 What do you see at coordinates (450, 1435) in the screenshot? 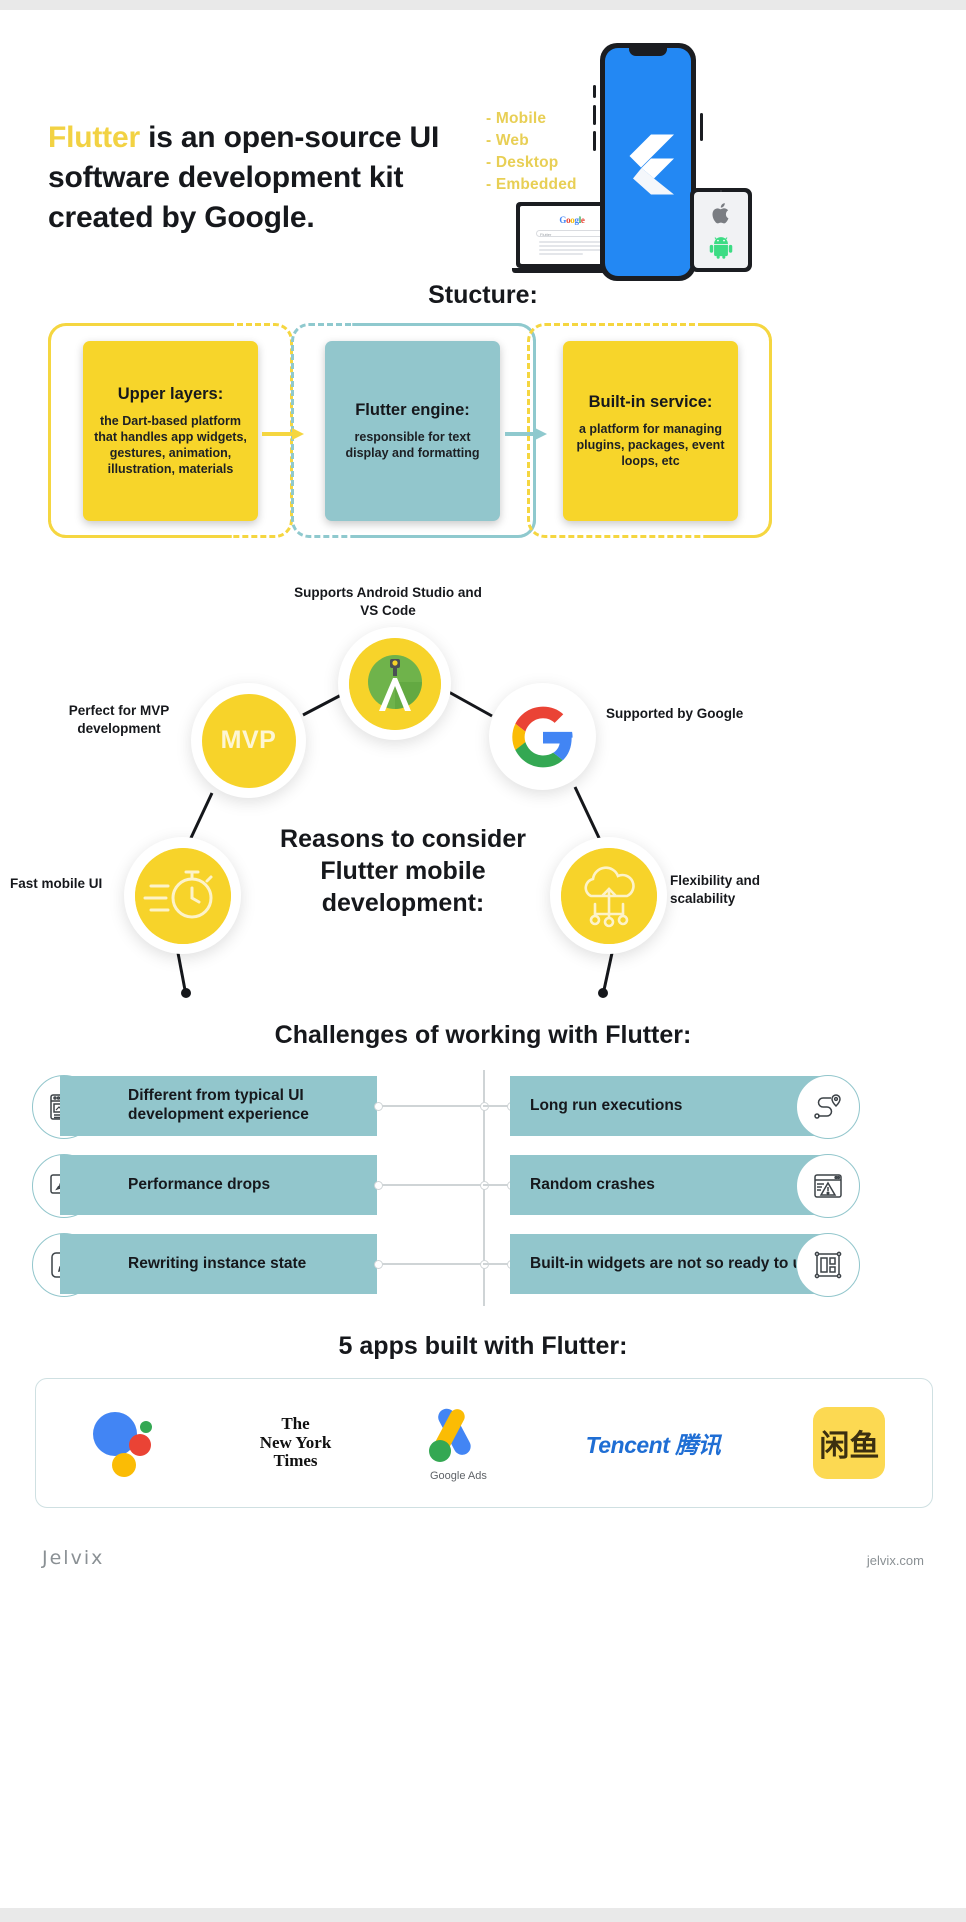
I see `google-ads-icon` at bounding box center [450, 1435].